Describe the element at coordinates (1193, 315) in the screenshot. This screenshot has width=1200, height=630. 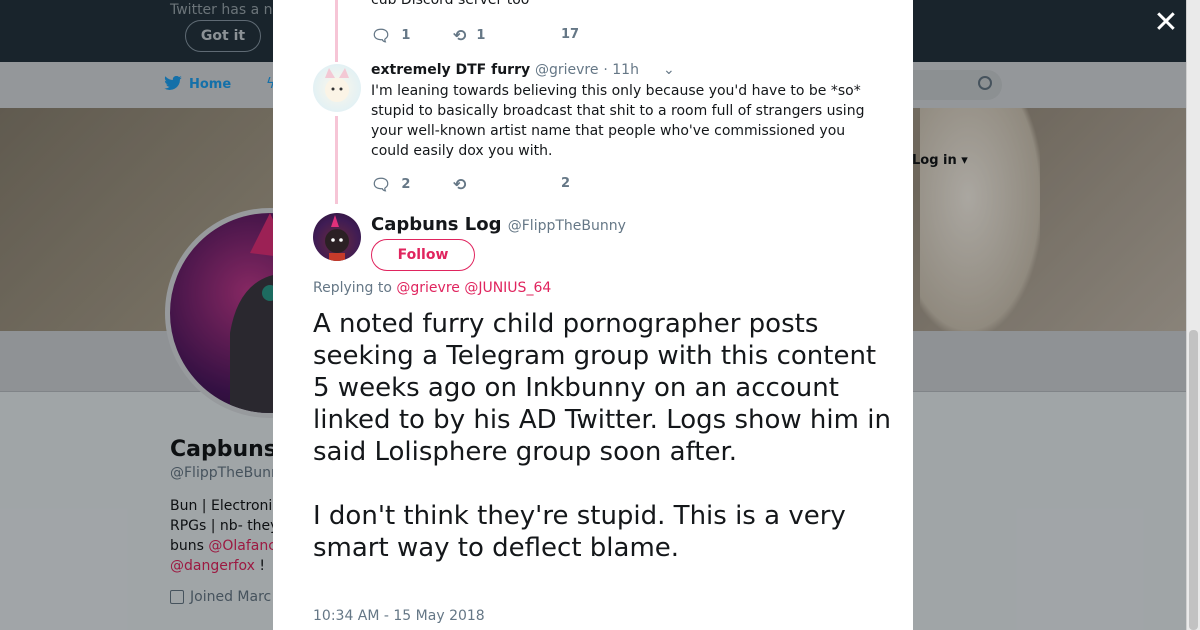
I see `page-scrollbar` at that location.